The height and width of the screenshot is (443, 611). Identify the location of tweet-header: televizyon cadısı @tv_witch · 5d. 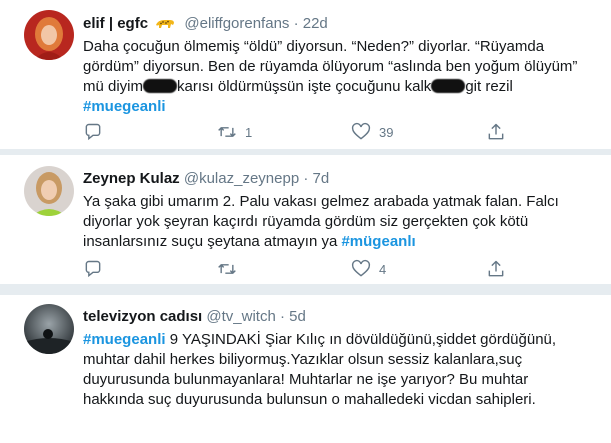
(337, 317).